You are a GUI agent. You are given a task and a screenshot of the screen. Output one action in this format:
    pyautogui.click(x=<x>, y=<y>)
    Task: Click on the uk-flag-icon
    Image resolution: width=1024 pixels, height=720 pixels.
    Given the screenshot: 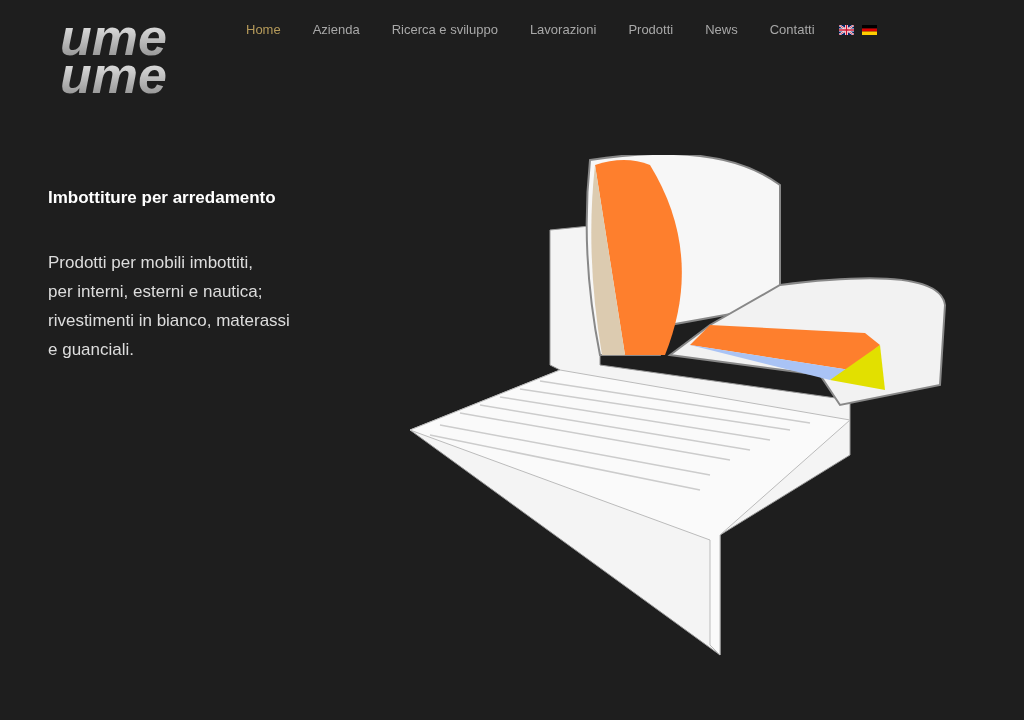 What is the action you would take?
    pyautogui.click(x=846, y=29)
    